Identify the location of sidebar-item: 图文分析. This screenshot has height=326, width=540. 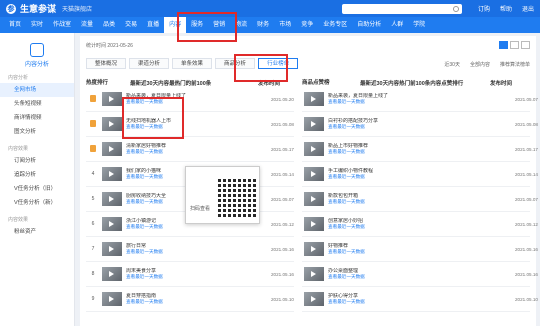
(37, 132).